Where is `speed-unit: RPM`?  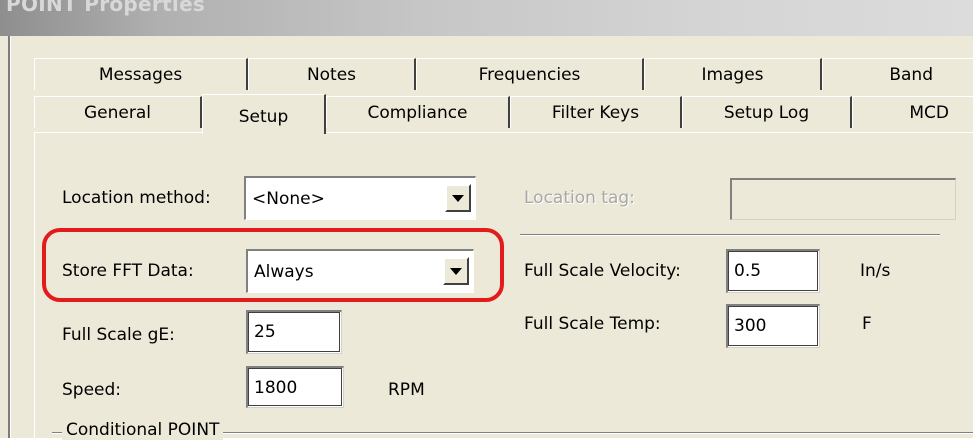
speed-unit: RPM is located at coordinates (406, 390).